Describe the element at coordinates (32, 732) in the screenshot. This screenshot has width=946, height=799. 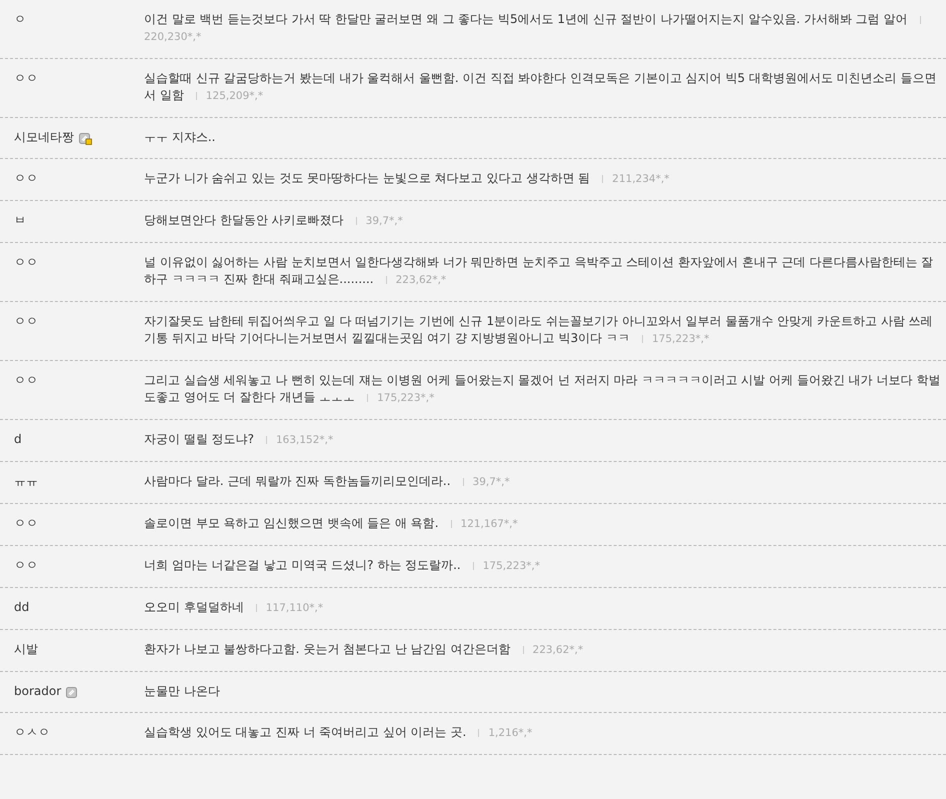
I see `nickname: ㅇㅅㅇ` at that location.